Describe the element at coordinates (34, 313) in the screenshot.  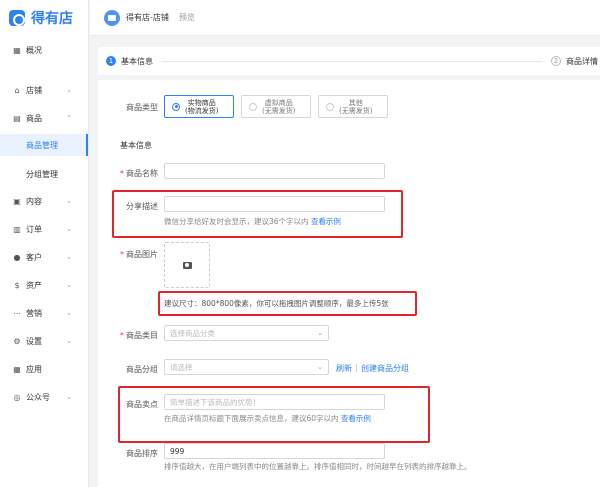
I see `sidebar-item-label: 营销` at that location.